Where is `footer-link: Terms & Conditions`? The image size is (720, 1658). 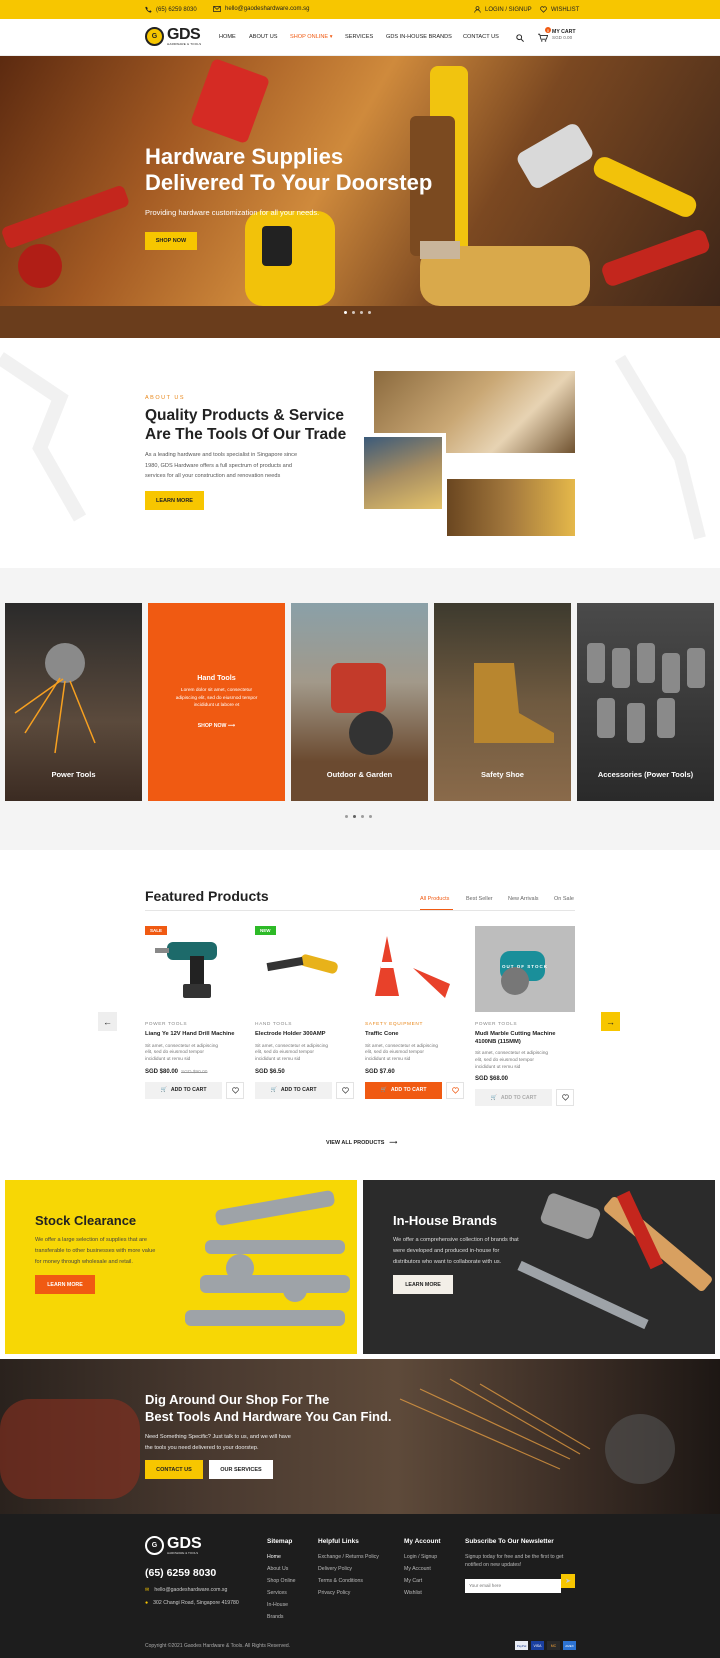
footer-link: Terms & Conditions is located at coordinates (348, 1581).